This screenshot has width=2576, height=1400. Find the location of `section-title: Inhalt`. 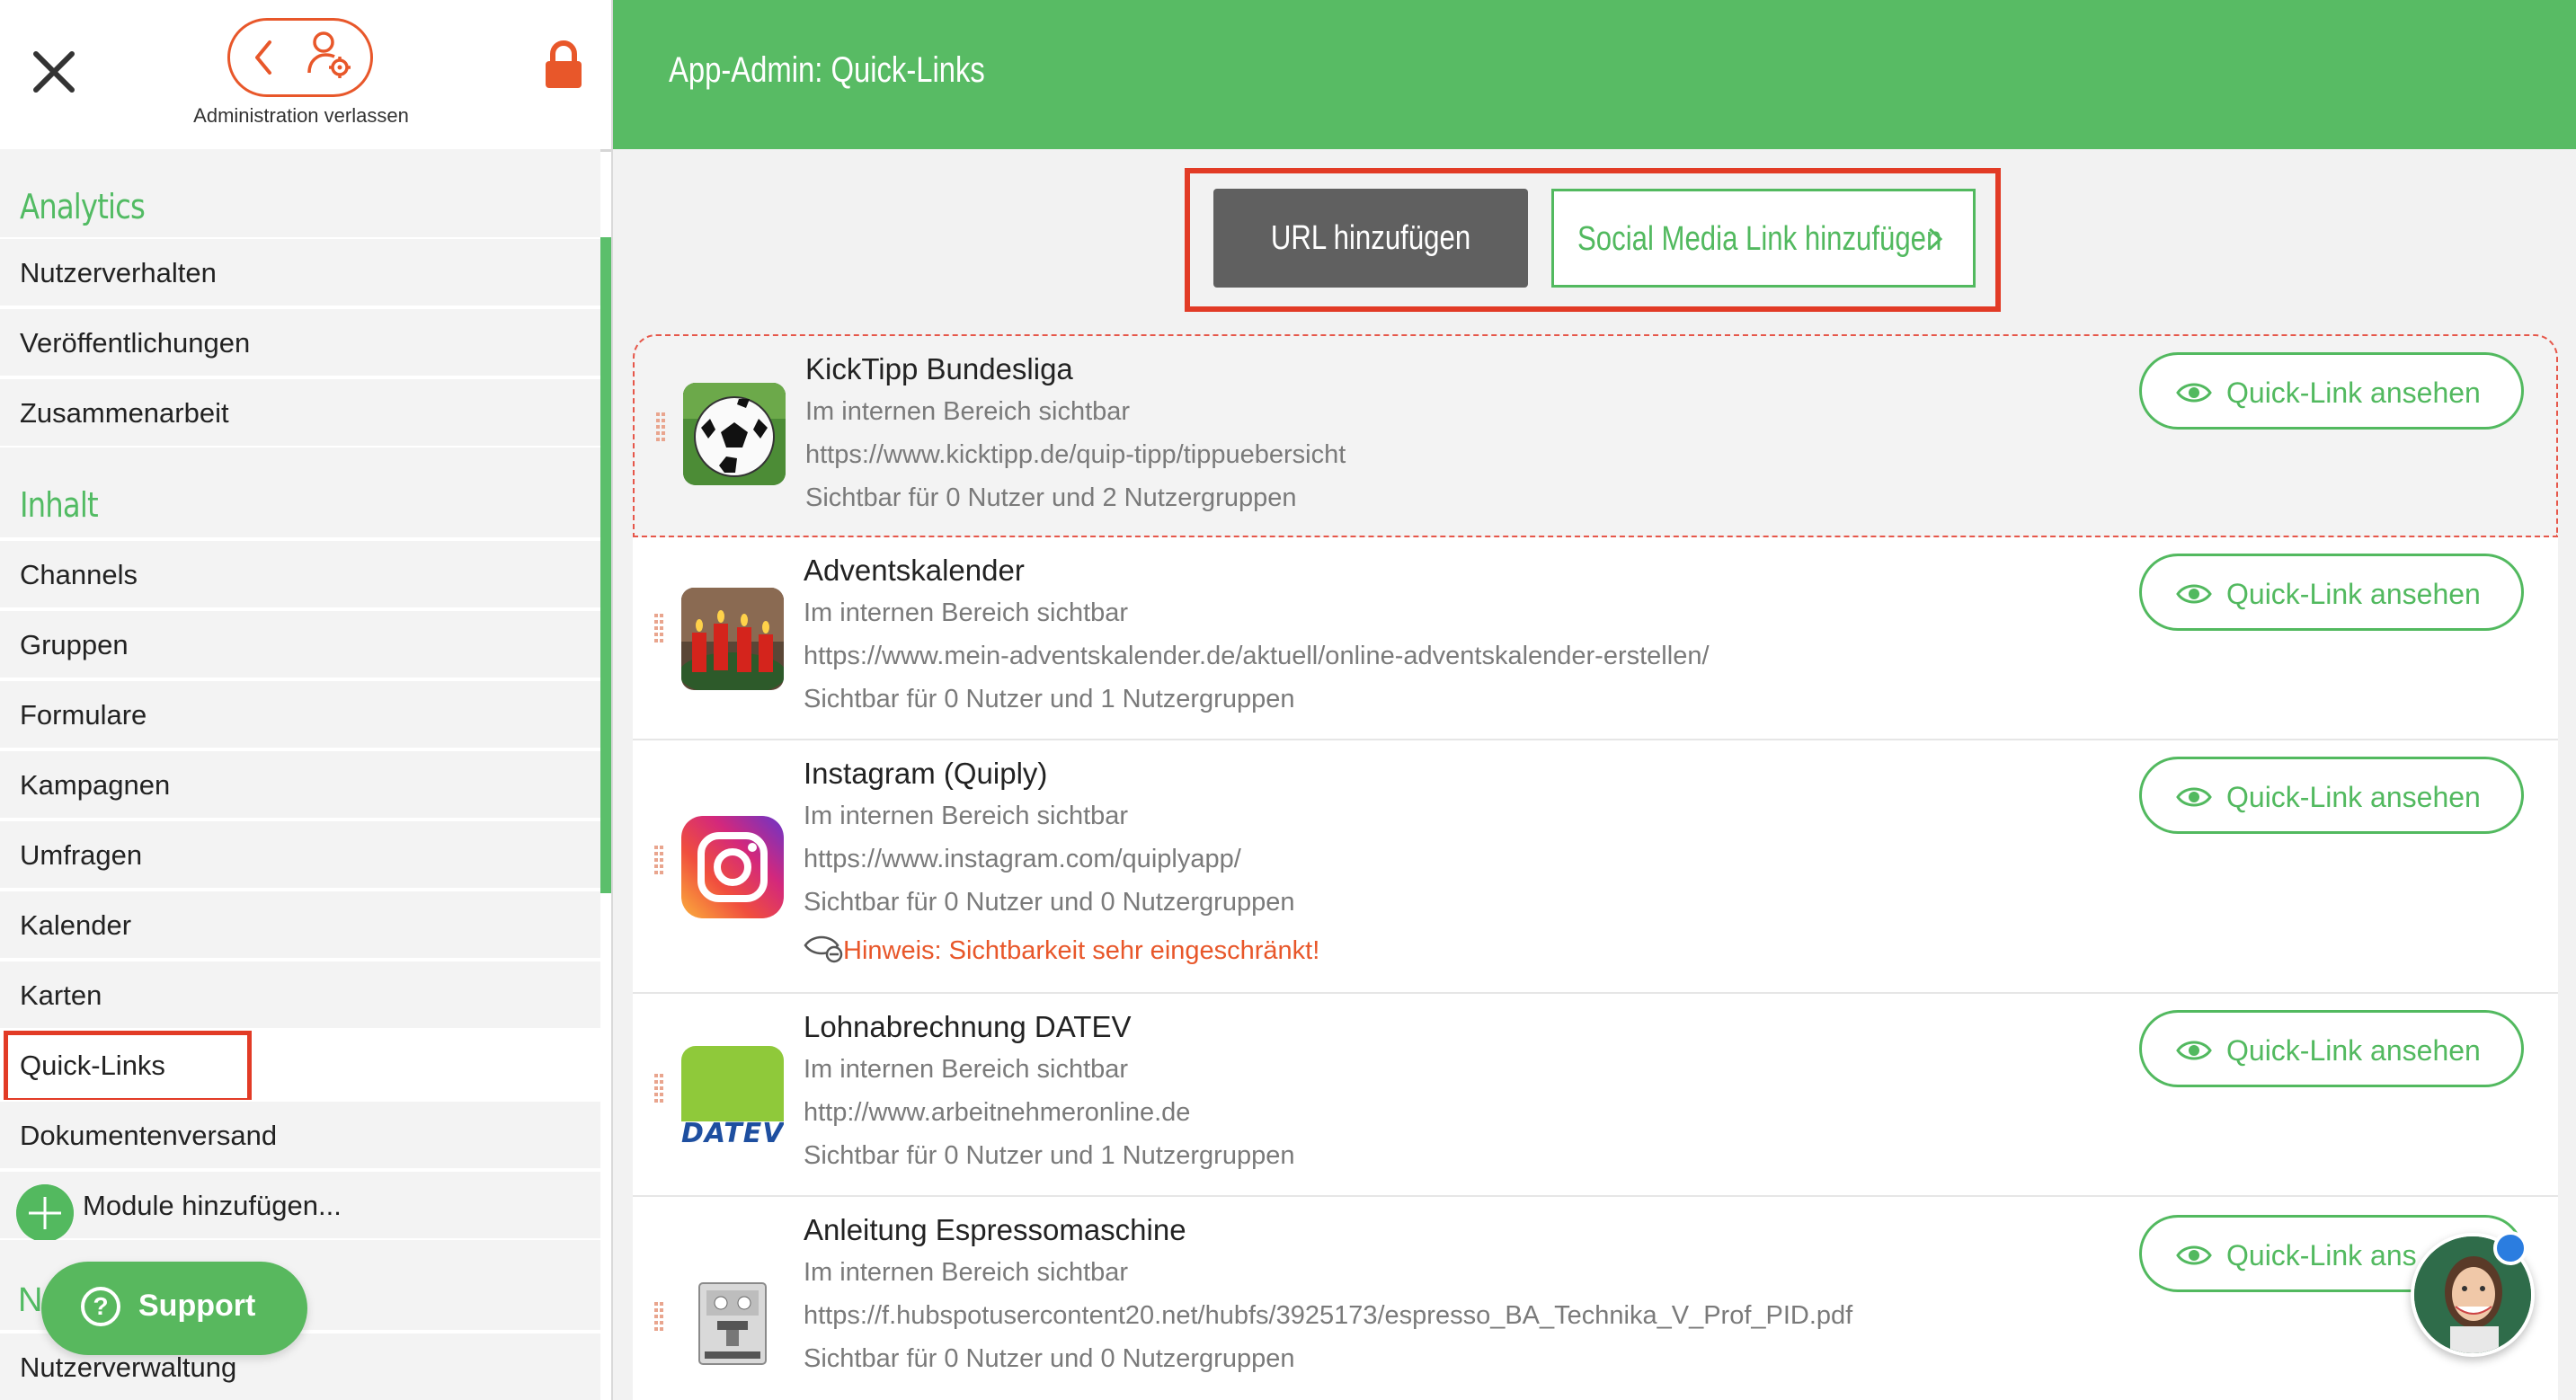

section-title: Inhalt is located at coordinates (59, 505).